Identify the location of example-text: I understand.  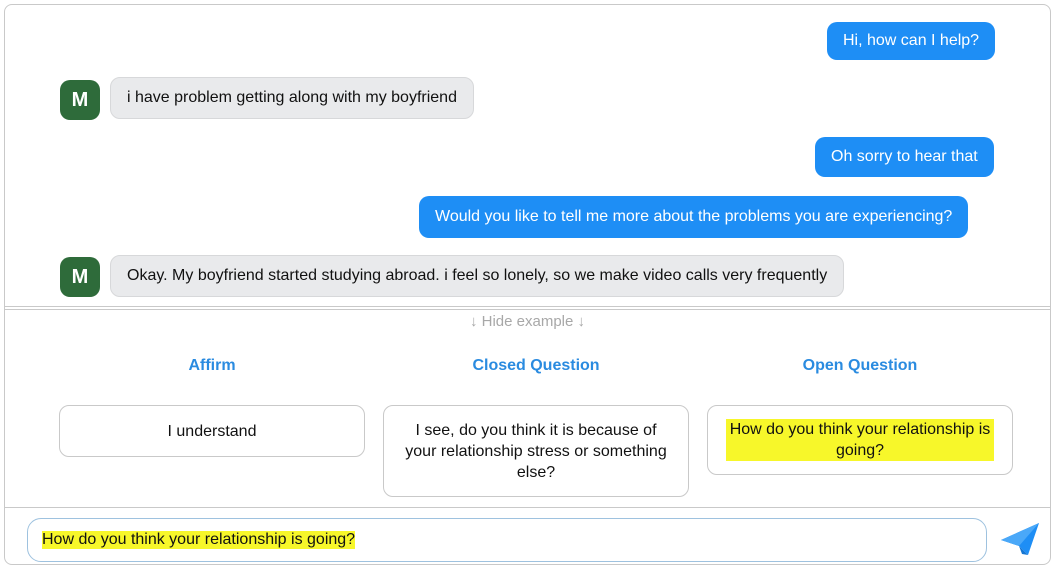
(212, 431).